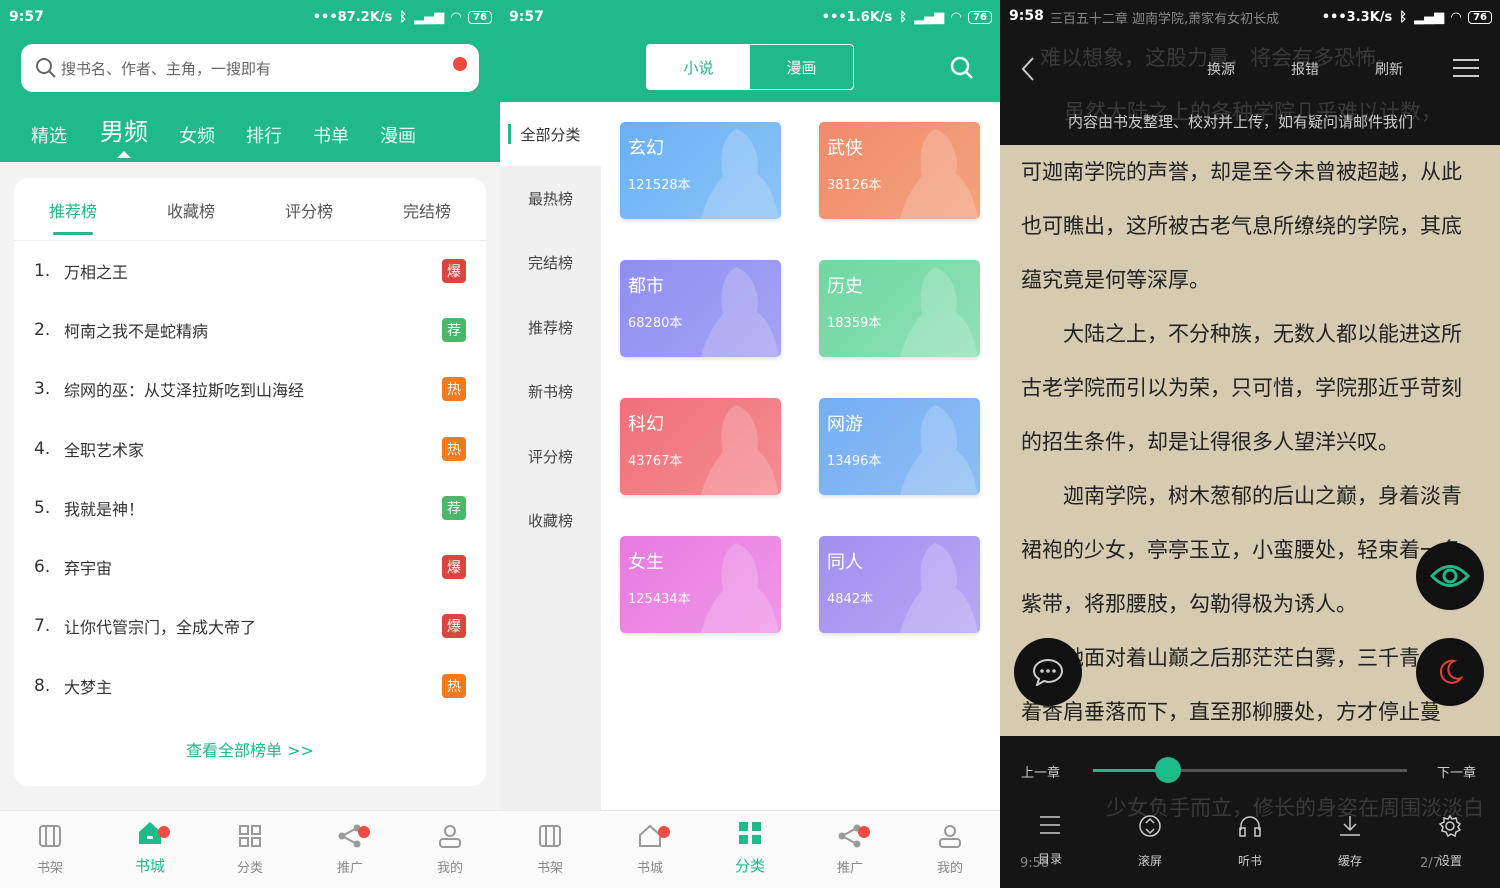 The image size is (1500, 888). What do you see at coordinates (1450, 576) in the screenshot?
I see `eye-protect-button` at bounding box center [1450, 576].